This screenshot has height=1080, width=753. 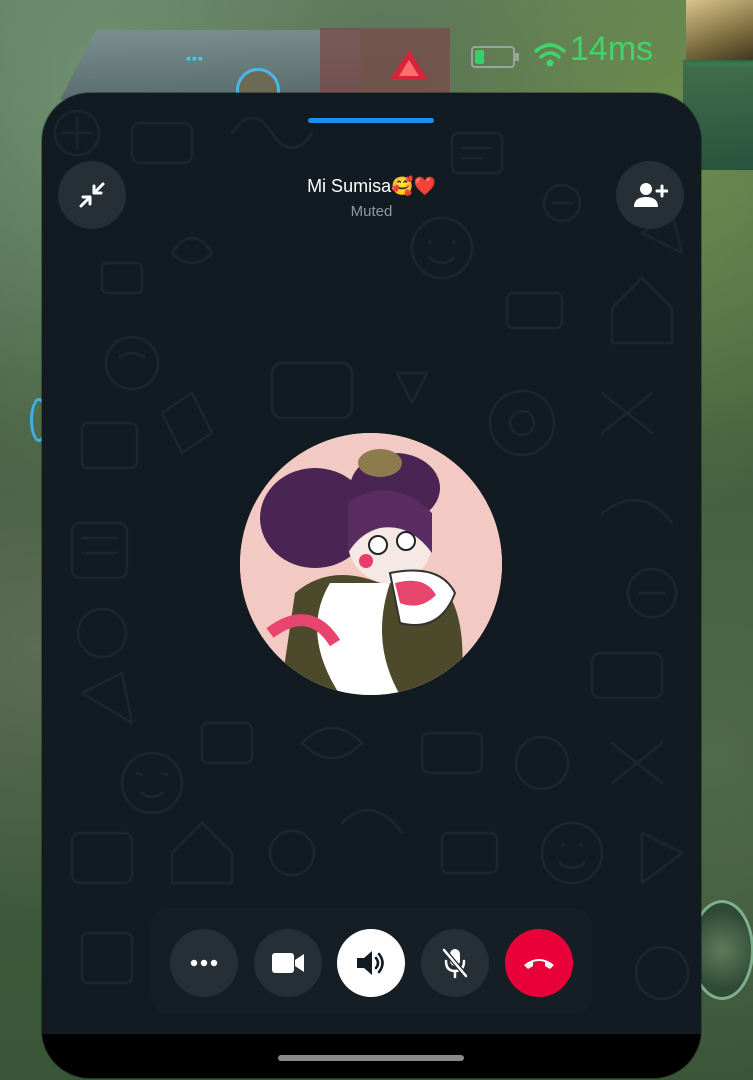 I want to click on contact-emoji: 🥰, so click(x=402, y=186).